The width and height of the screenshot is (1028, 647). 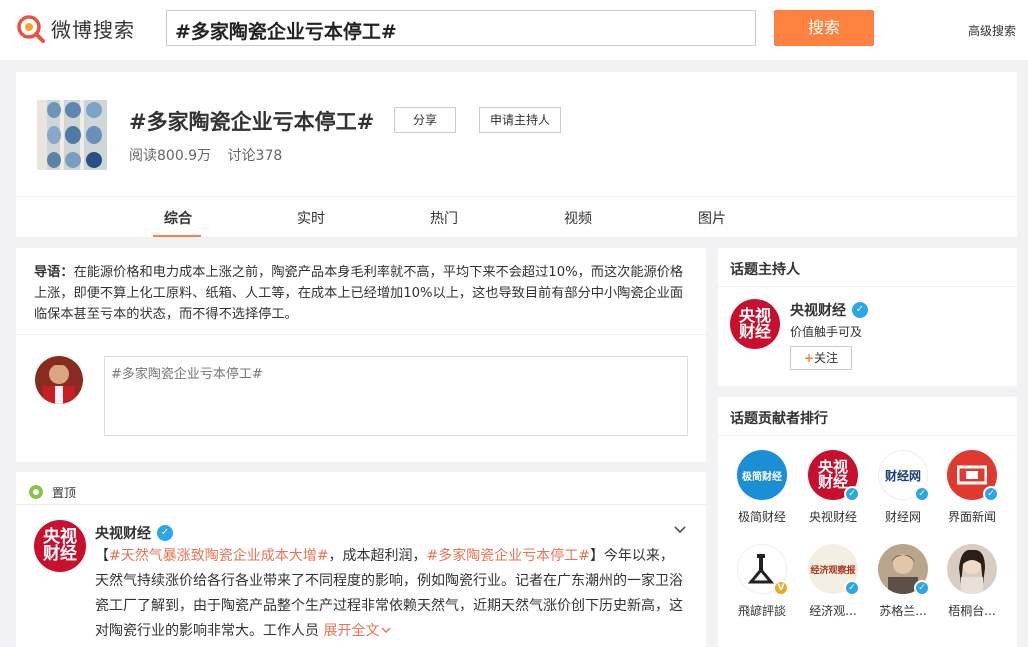 I want to click on host-name-text: 央视财经, so click(x=818, y=310).